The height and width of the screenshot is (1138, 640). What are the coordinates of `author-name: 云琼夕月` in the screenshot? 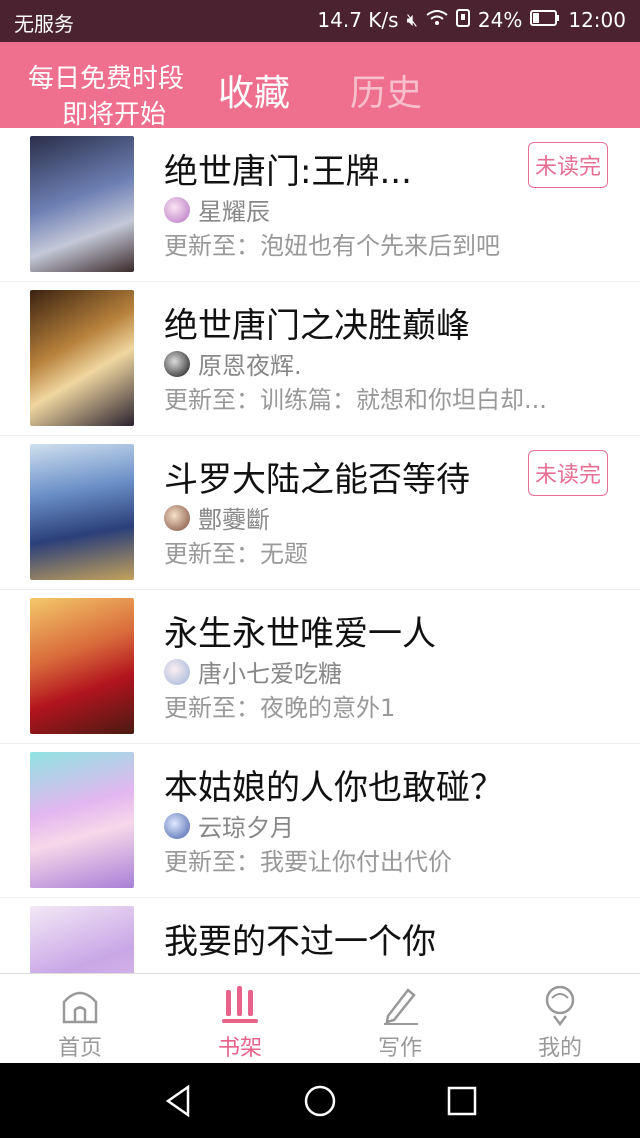 It's located at (246, 828).